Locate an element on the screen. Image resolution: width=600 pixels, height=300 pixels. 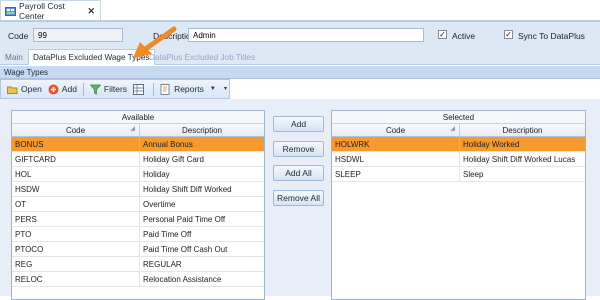
cost-center-icon is located at coordinates (10, 11).